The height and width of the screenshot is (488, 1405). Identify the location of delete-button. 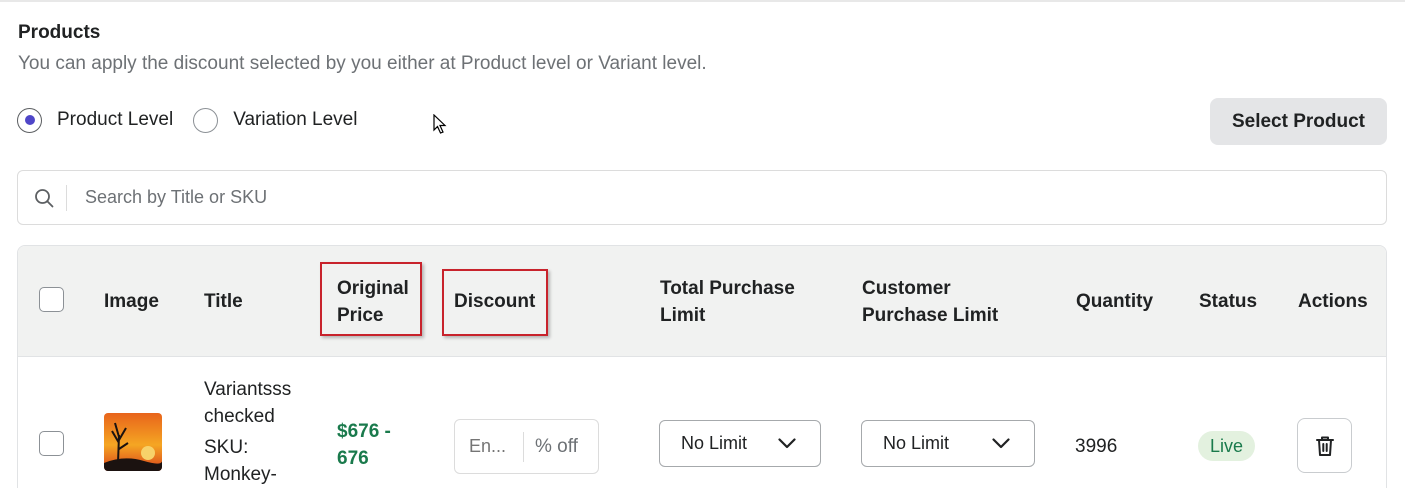
(1324, 445).